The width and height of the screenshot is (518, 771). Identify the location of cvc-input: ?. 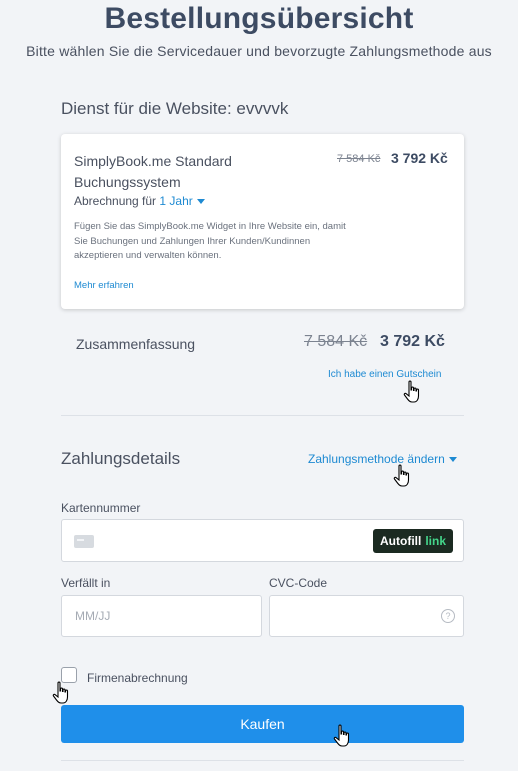
(366, 616).